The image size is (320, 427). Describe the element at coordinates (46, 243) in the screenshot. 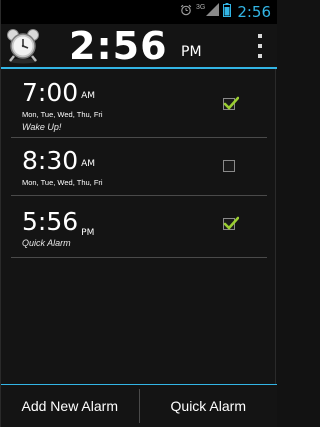

I see `alarm-label: Quick Alarm` at that location.